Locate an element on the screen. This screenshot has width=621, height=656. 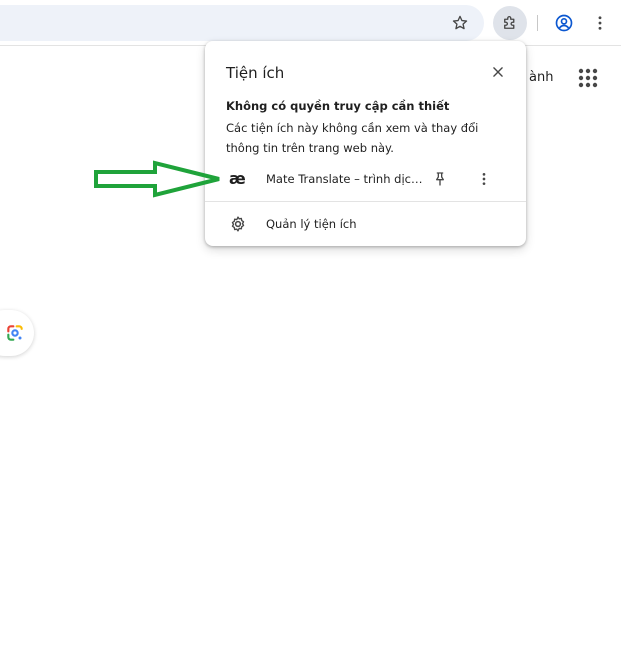
profile-icon is located at coordinates (564, 23).